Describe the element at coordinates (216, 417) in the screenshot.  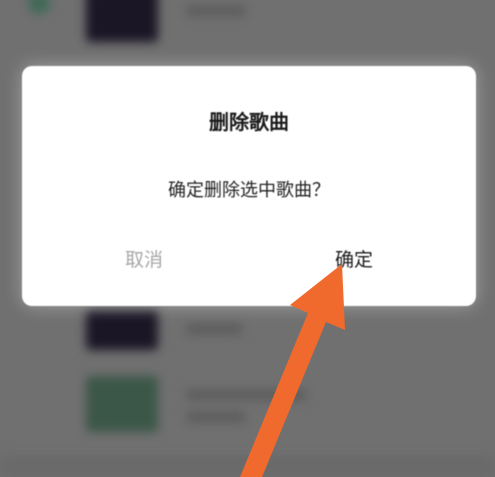
I see `song-artist-placeholder` at that location.